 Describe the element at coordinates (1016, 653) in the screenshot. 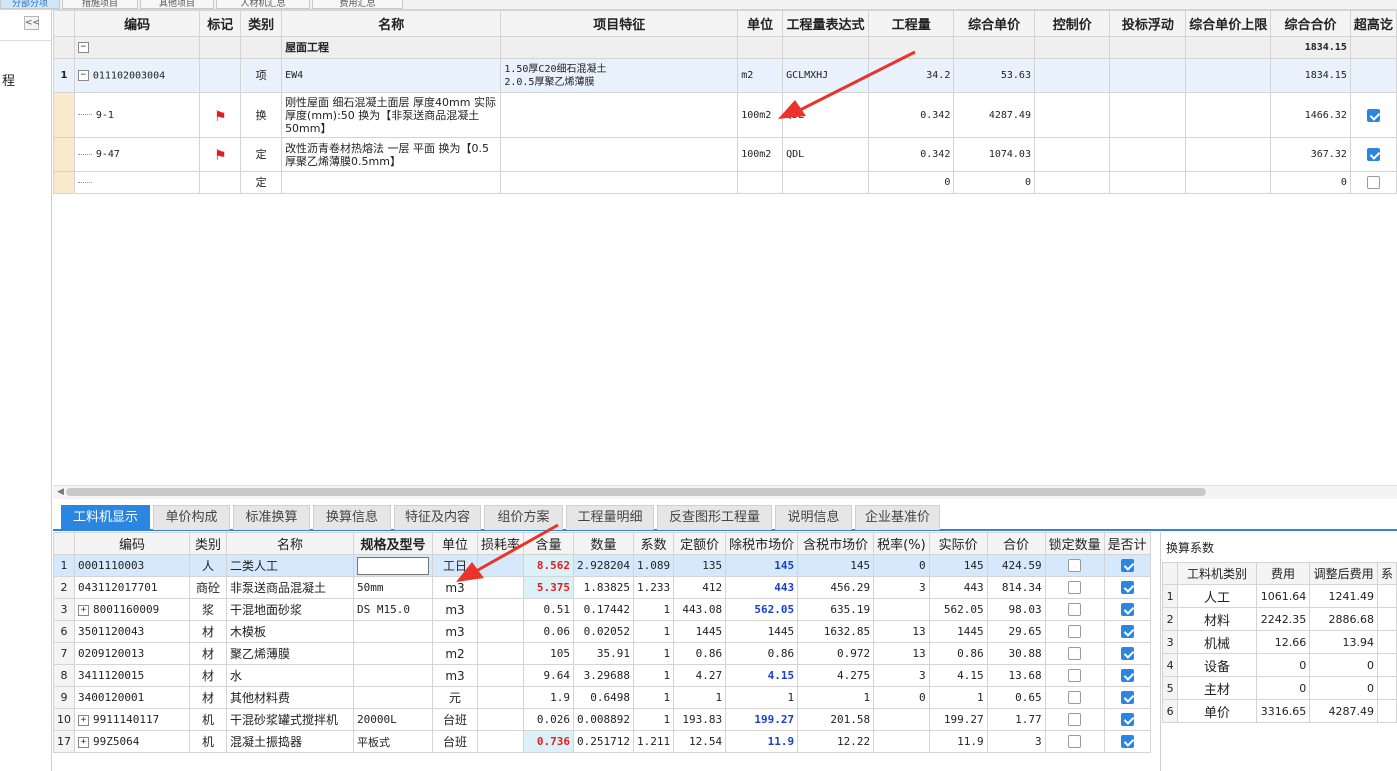

I see `total-cell: 30.88` at that location.